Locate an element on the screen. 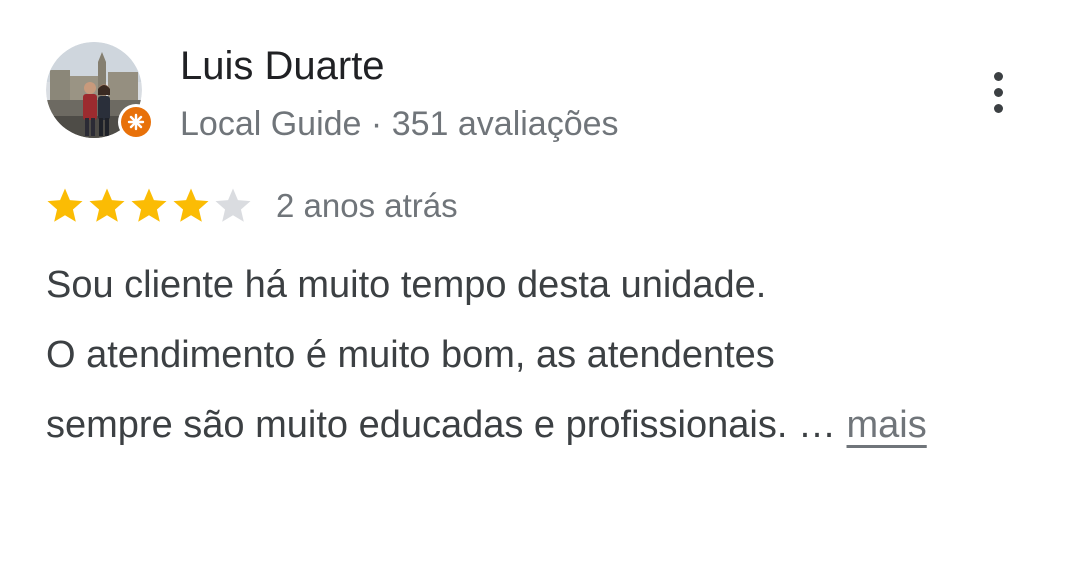 This screenshot has height=566, width=1080. author-meta: Local Guide · 351 avaliações is located at coordinates (399, 124).